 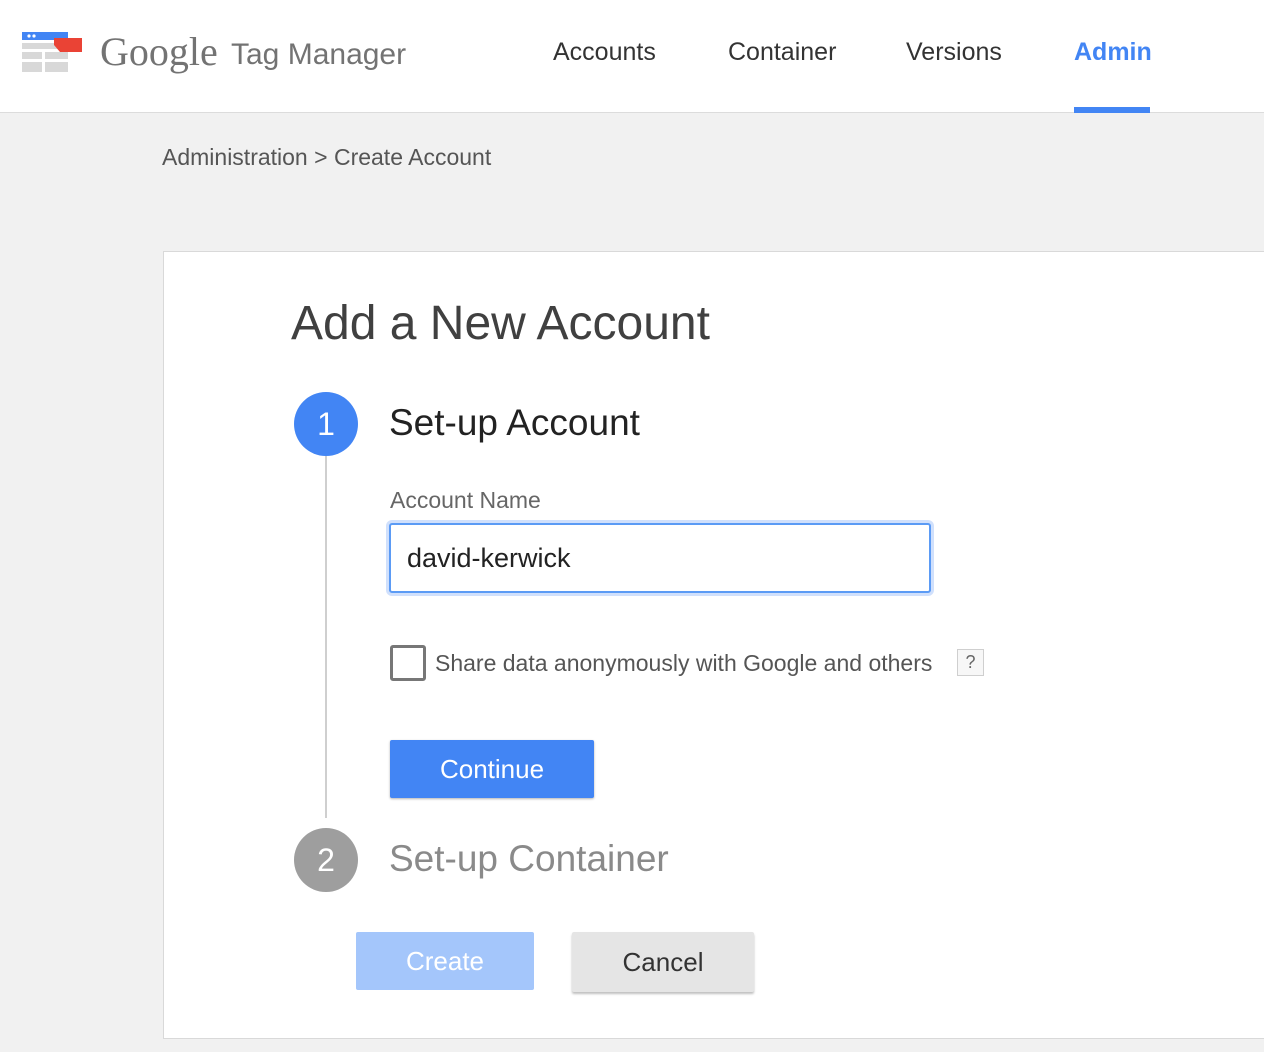 I want to click on step-2-number-badge: 2, so click(x=326, y=860).